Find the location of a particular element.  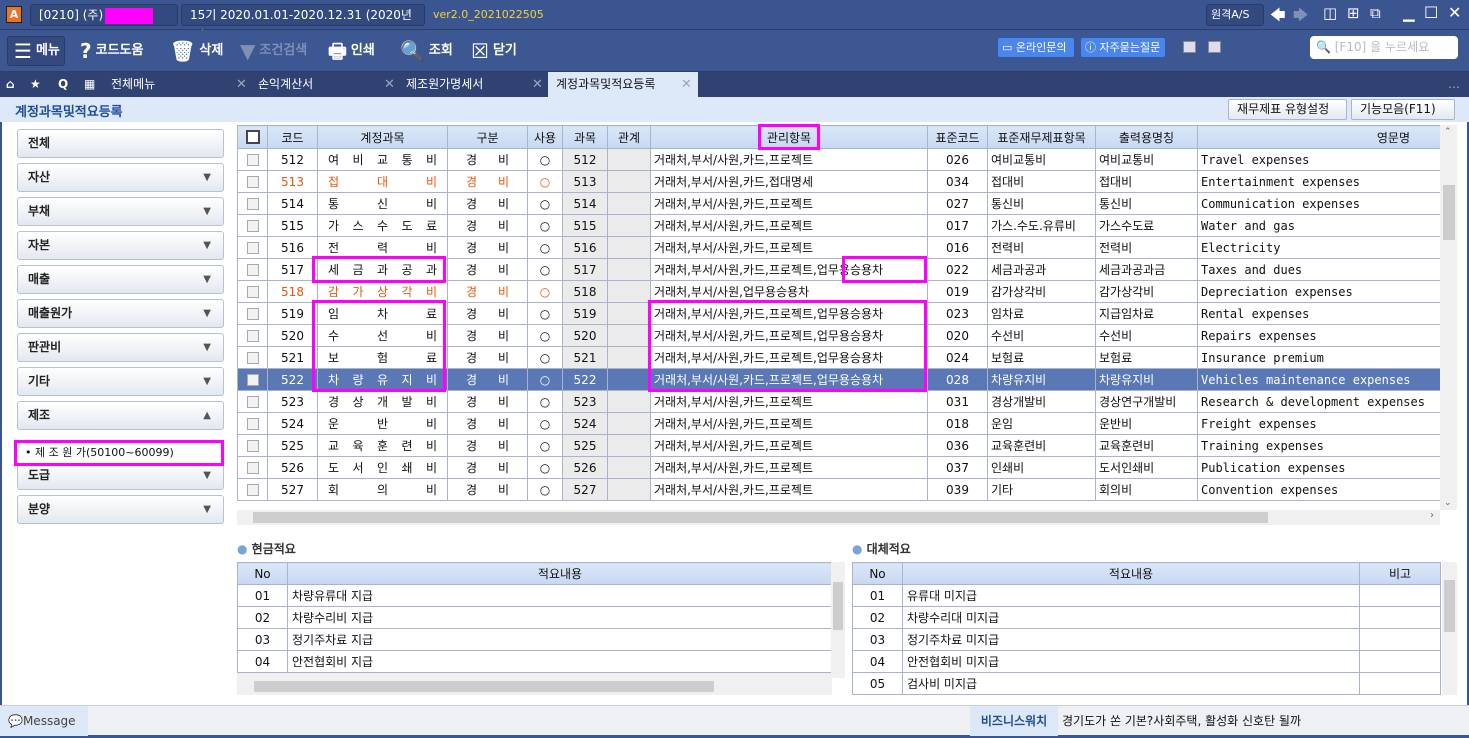

memo-cell: 차량유류대 지급 is located at coordinates (559, 595).